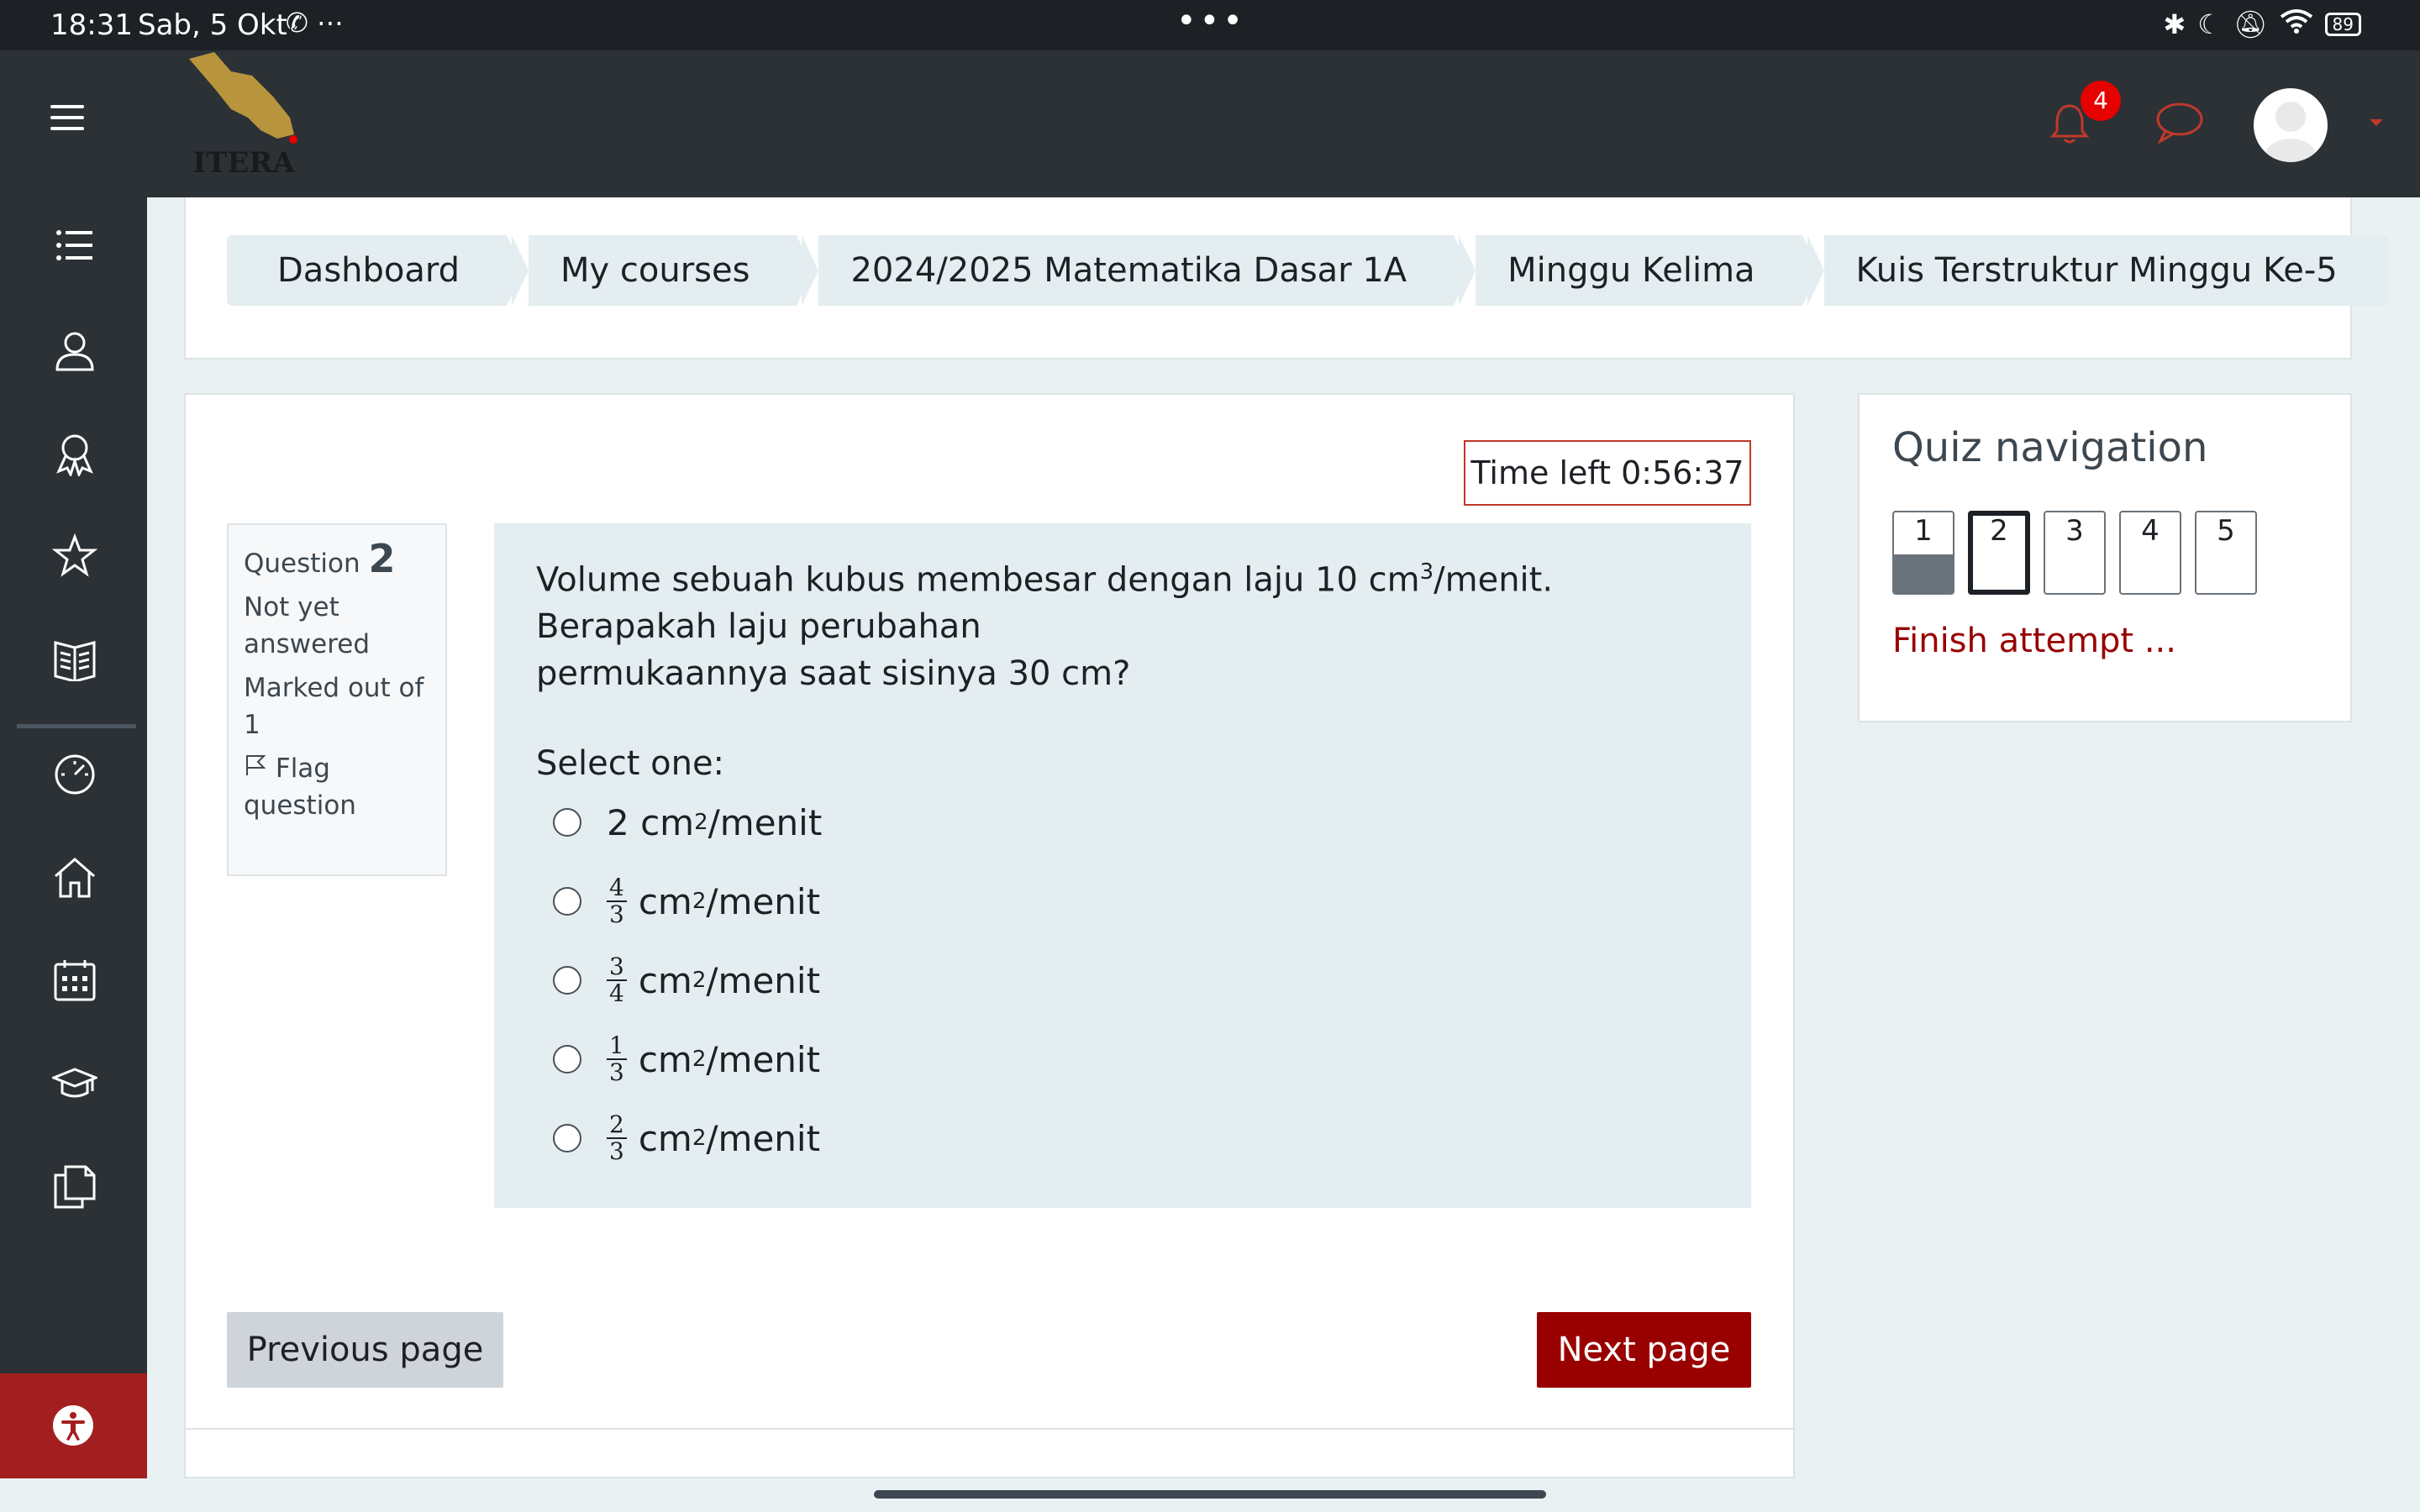 Image resolution: width=2420 pixels, height=1512 pixels. Describe the element at coordinates (92, 25) in the screenshot. I see `clock: 18:31` at that location.